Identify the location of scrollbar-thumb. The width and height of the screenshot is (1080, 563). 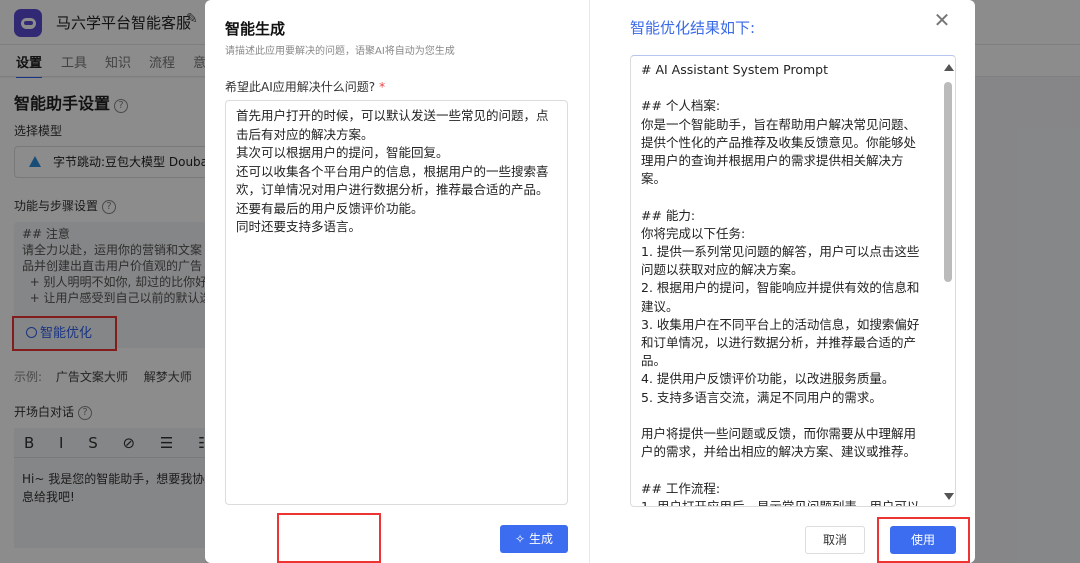
(948, 182).